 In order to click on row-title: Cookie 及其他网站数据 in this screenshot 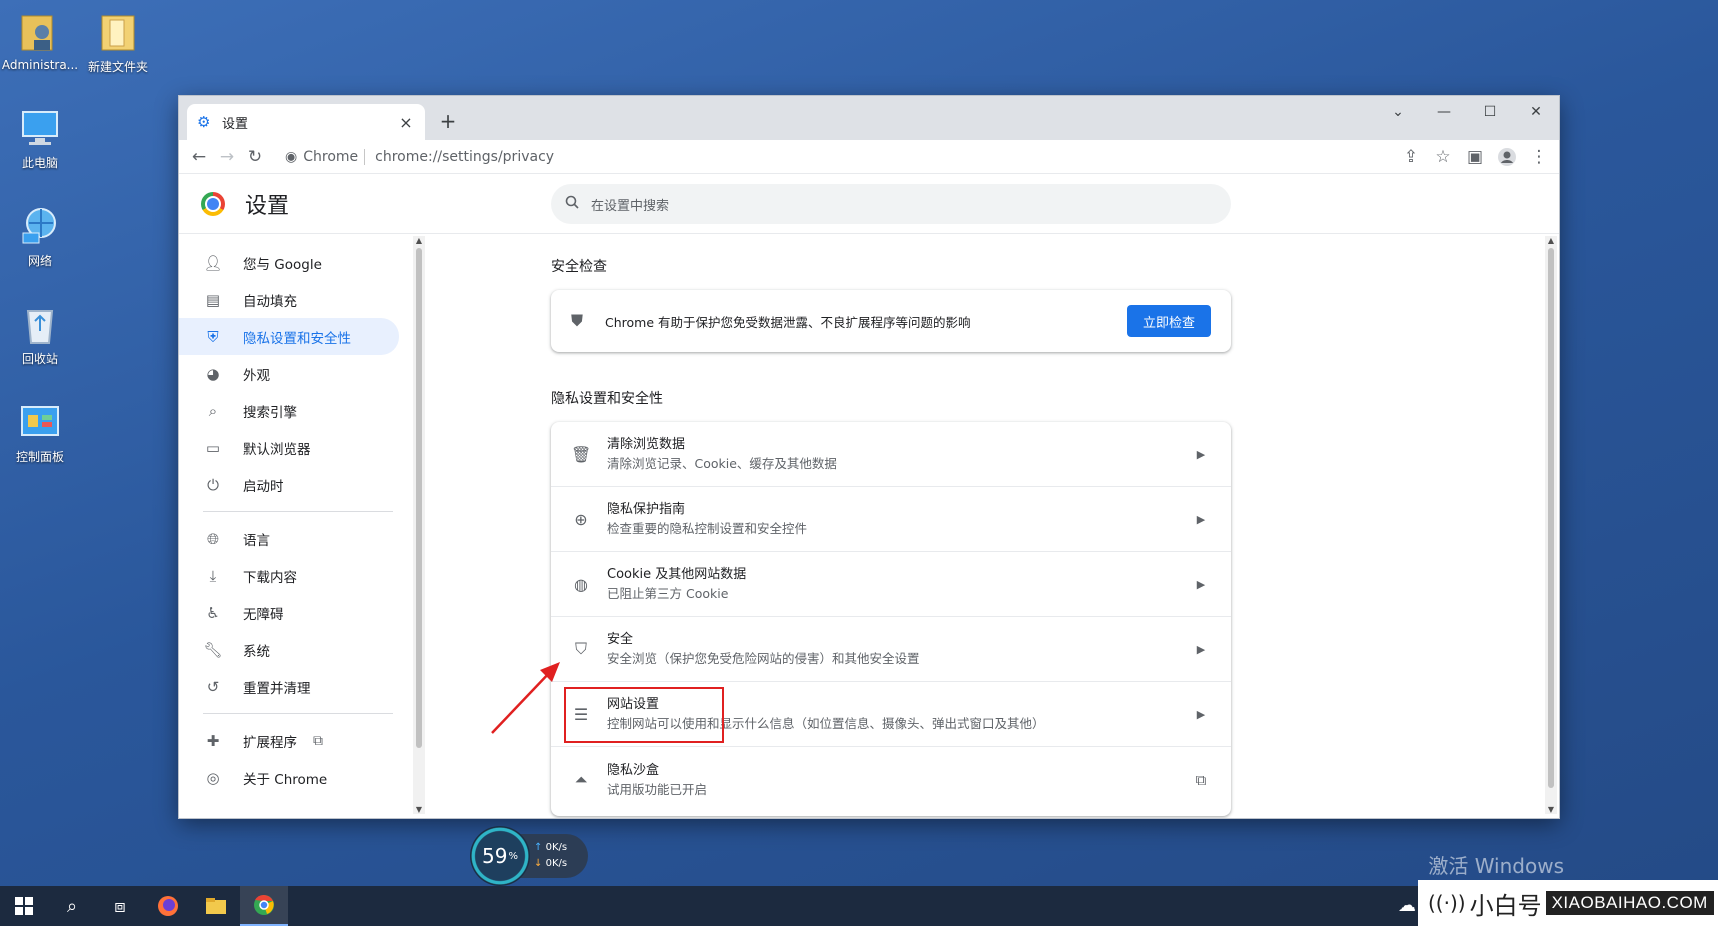, I will do `click(677, 574)`.